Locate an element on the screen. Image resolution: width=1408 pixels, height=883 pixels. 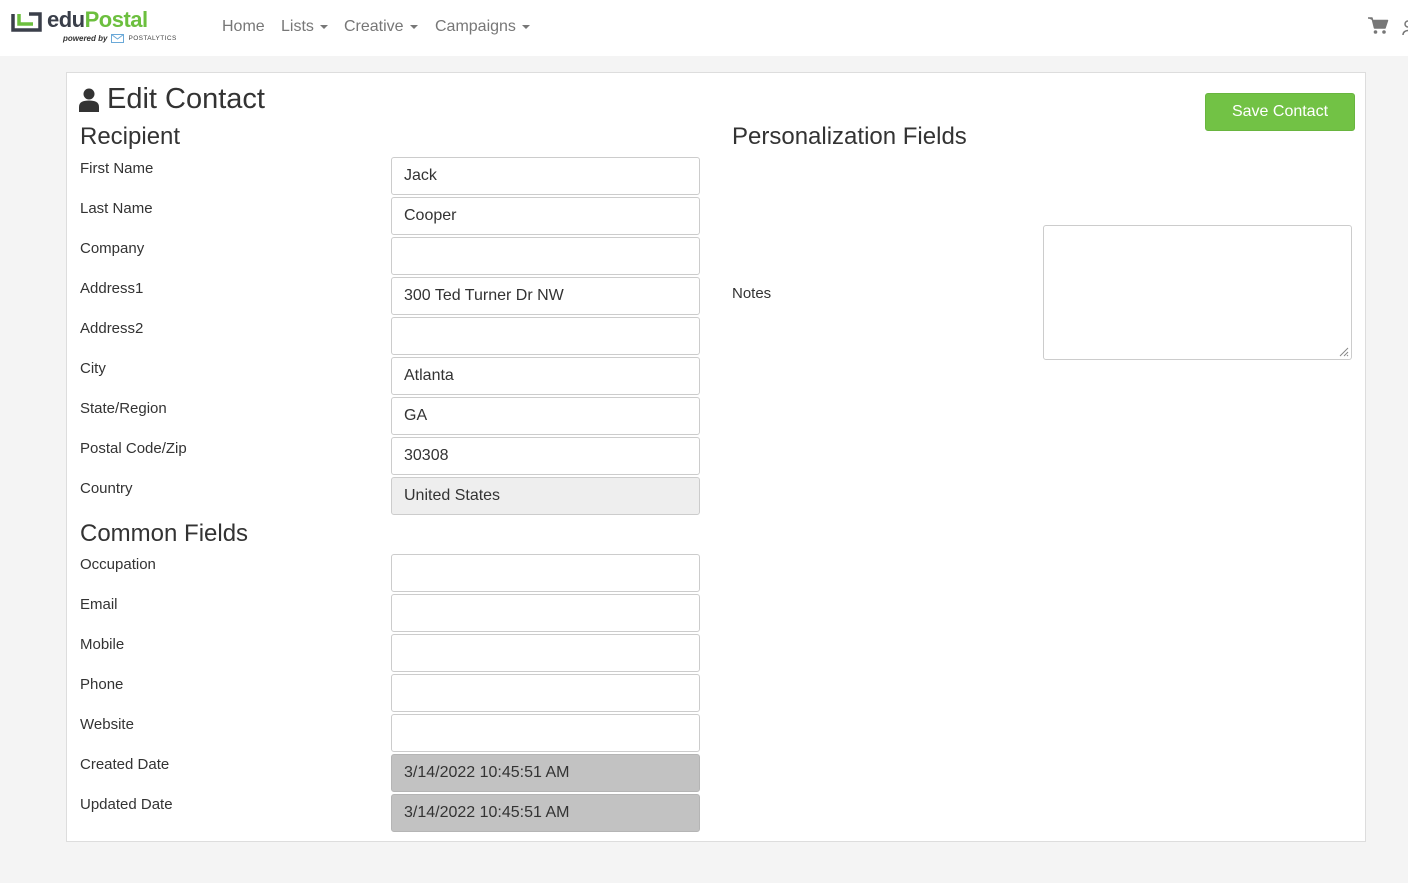
updated-date-input: 3/14/2022 10:45:51 AM is located at coordinates (545, 813).